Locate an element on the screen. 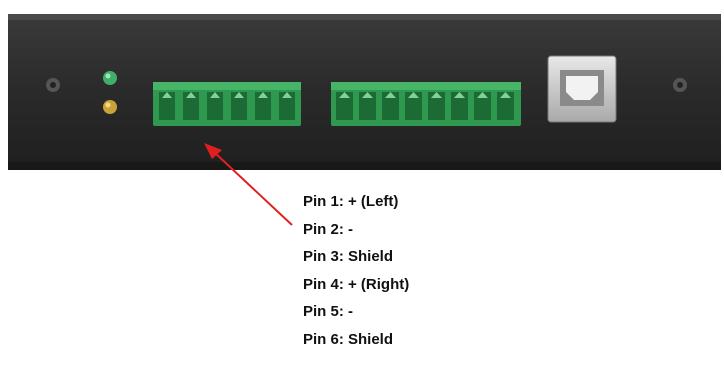  terminal-block-icon-6pin is located at coordinates (227, 104).